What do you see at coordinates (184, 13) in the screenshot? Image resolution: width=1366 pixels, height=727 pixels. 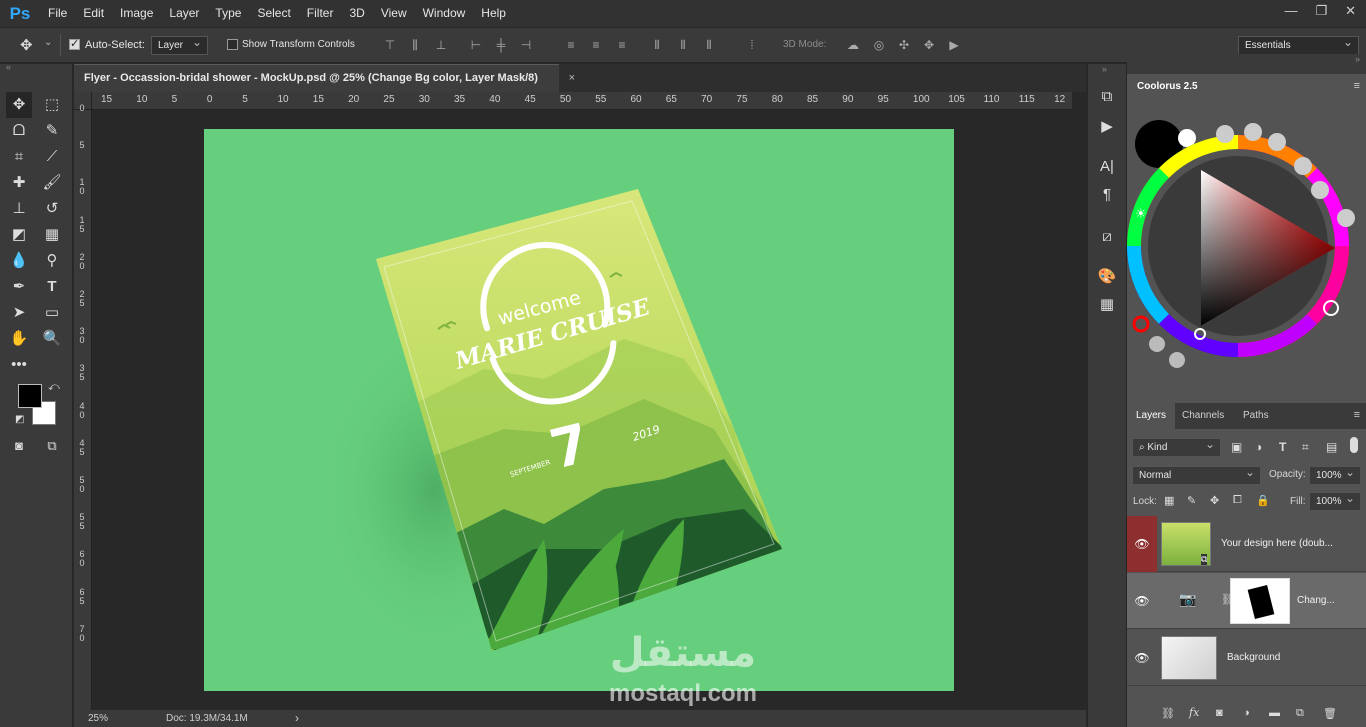 I see `menu-layer: Layer` at bounding box center [184, 13].